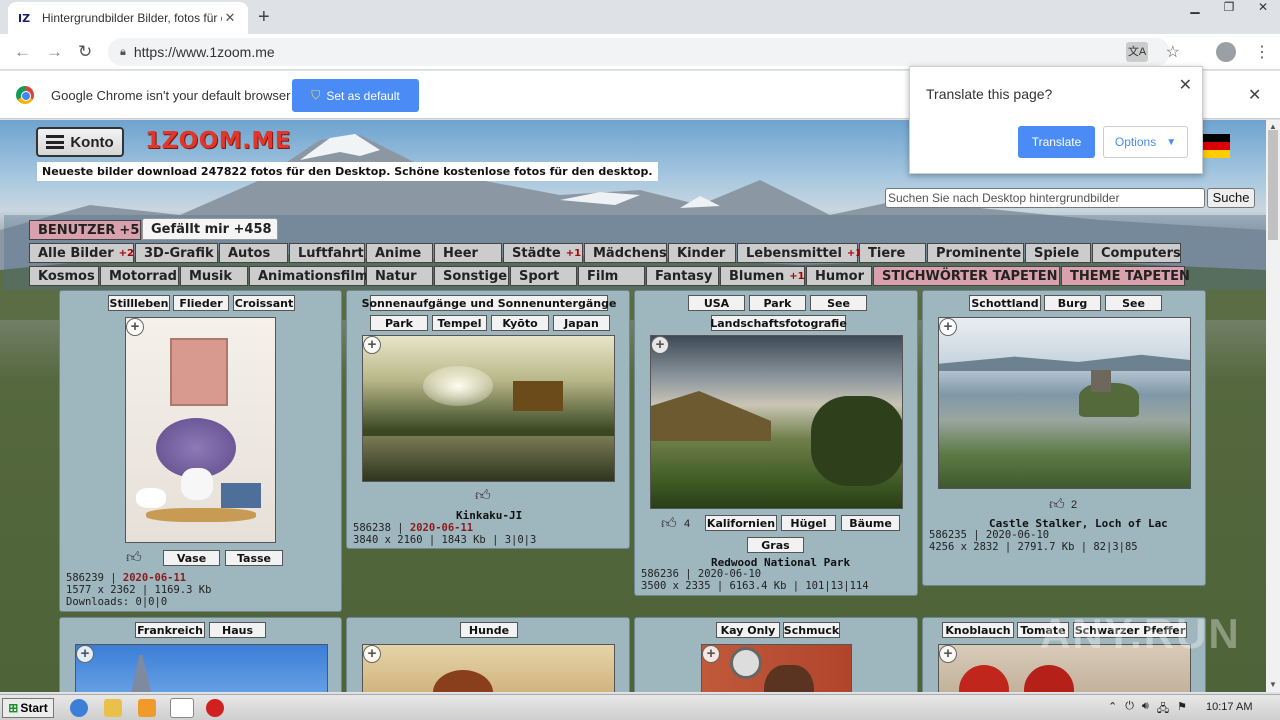 This screenshot has width=1280, height=720. I want to click on translate-button: Translate, so click(1056, 142).